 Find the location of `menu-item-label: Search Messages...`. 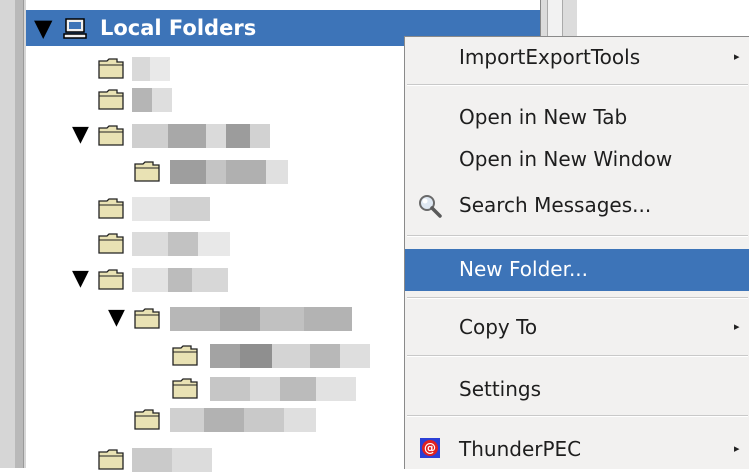

menu-item-label: Search Messages... is located at coordinates (555, 205).